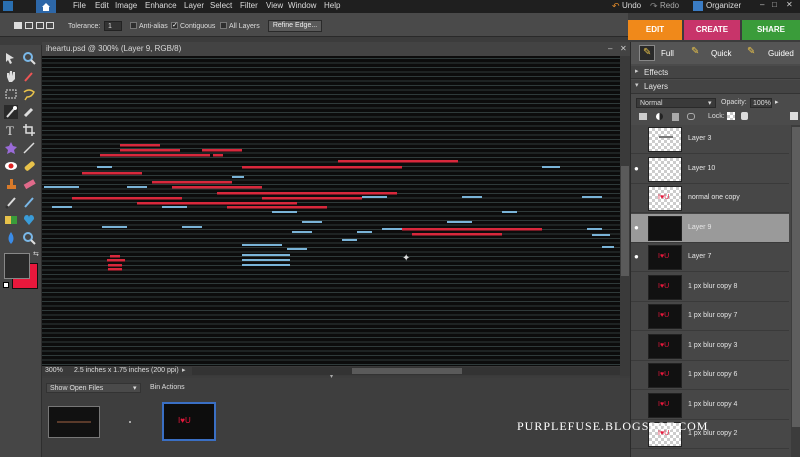  I want to click on layer-row: ● I♥U 1 px blur copy 7, so click(710, 316).